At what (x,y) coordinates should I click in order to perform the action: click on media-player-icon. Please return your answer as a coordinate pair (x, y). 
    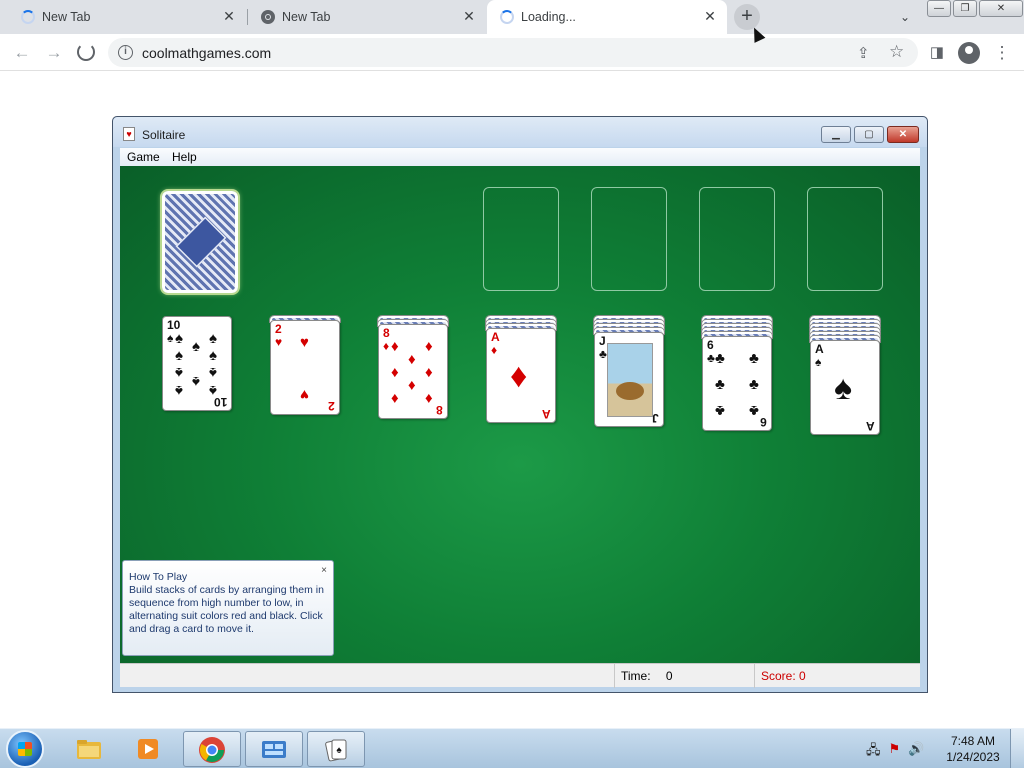
    Looking at the image, I should click on (149, 749).